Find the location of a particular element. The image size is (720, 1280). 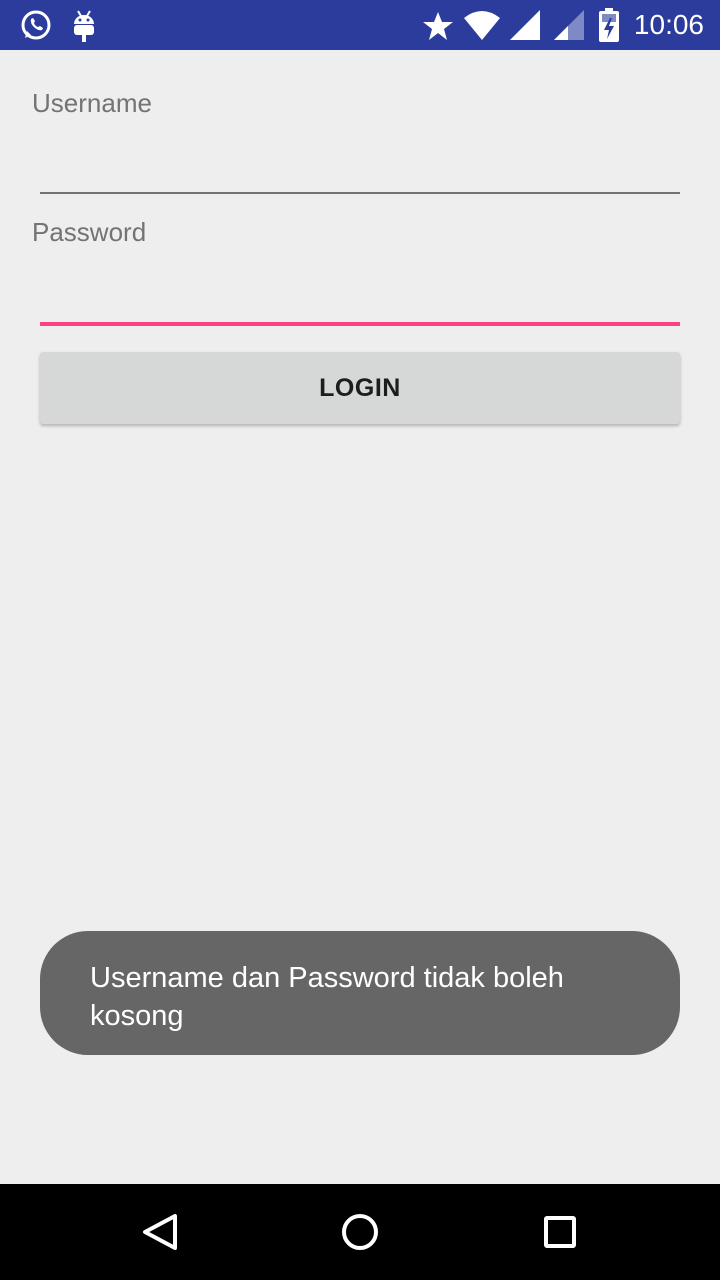

toast-message: Username dan Password tidak boleh kosong is located at coordinates (360, 993).